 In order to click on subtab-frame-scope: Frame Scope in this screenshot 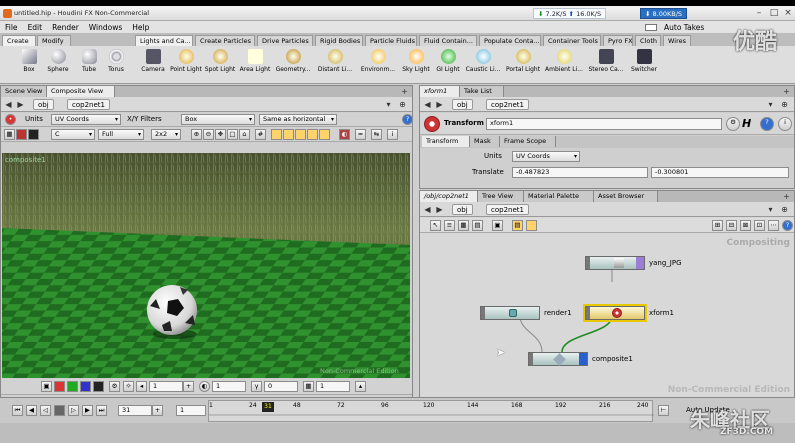, I will do `click(528, 141)`.